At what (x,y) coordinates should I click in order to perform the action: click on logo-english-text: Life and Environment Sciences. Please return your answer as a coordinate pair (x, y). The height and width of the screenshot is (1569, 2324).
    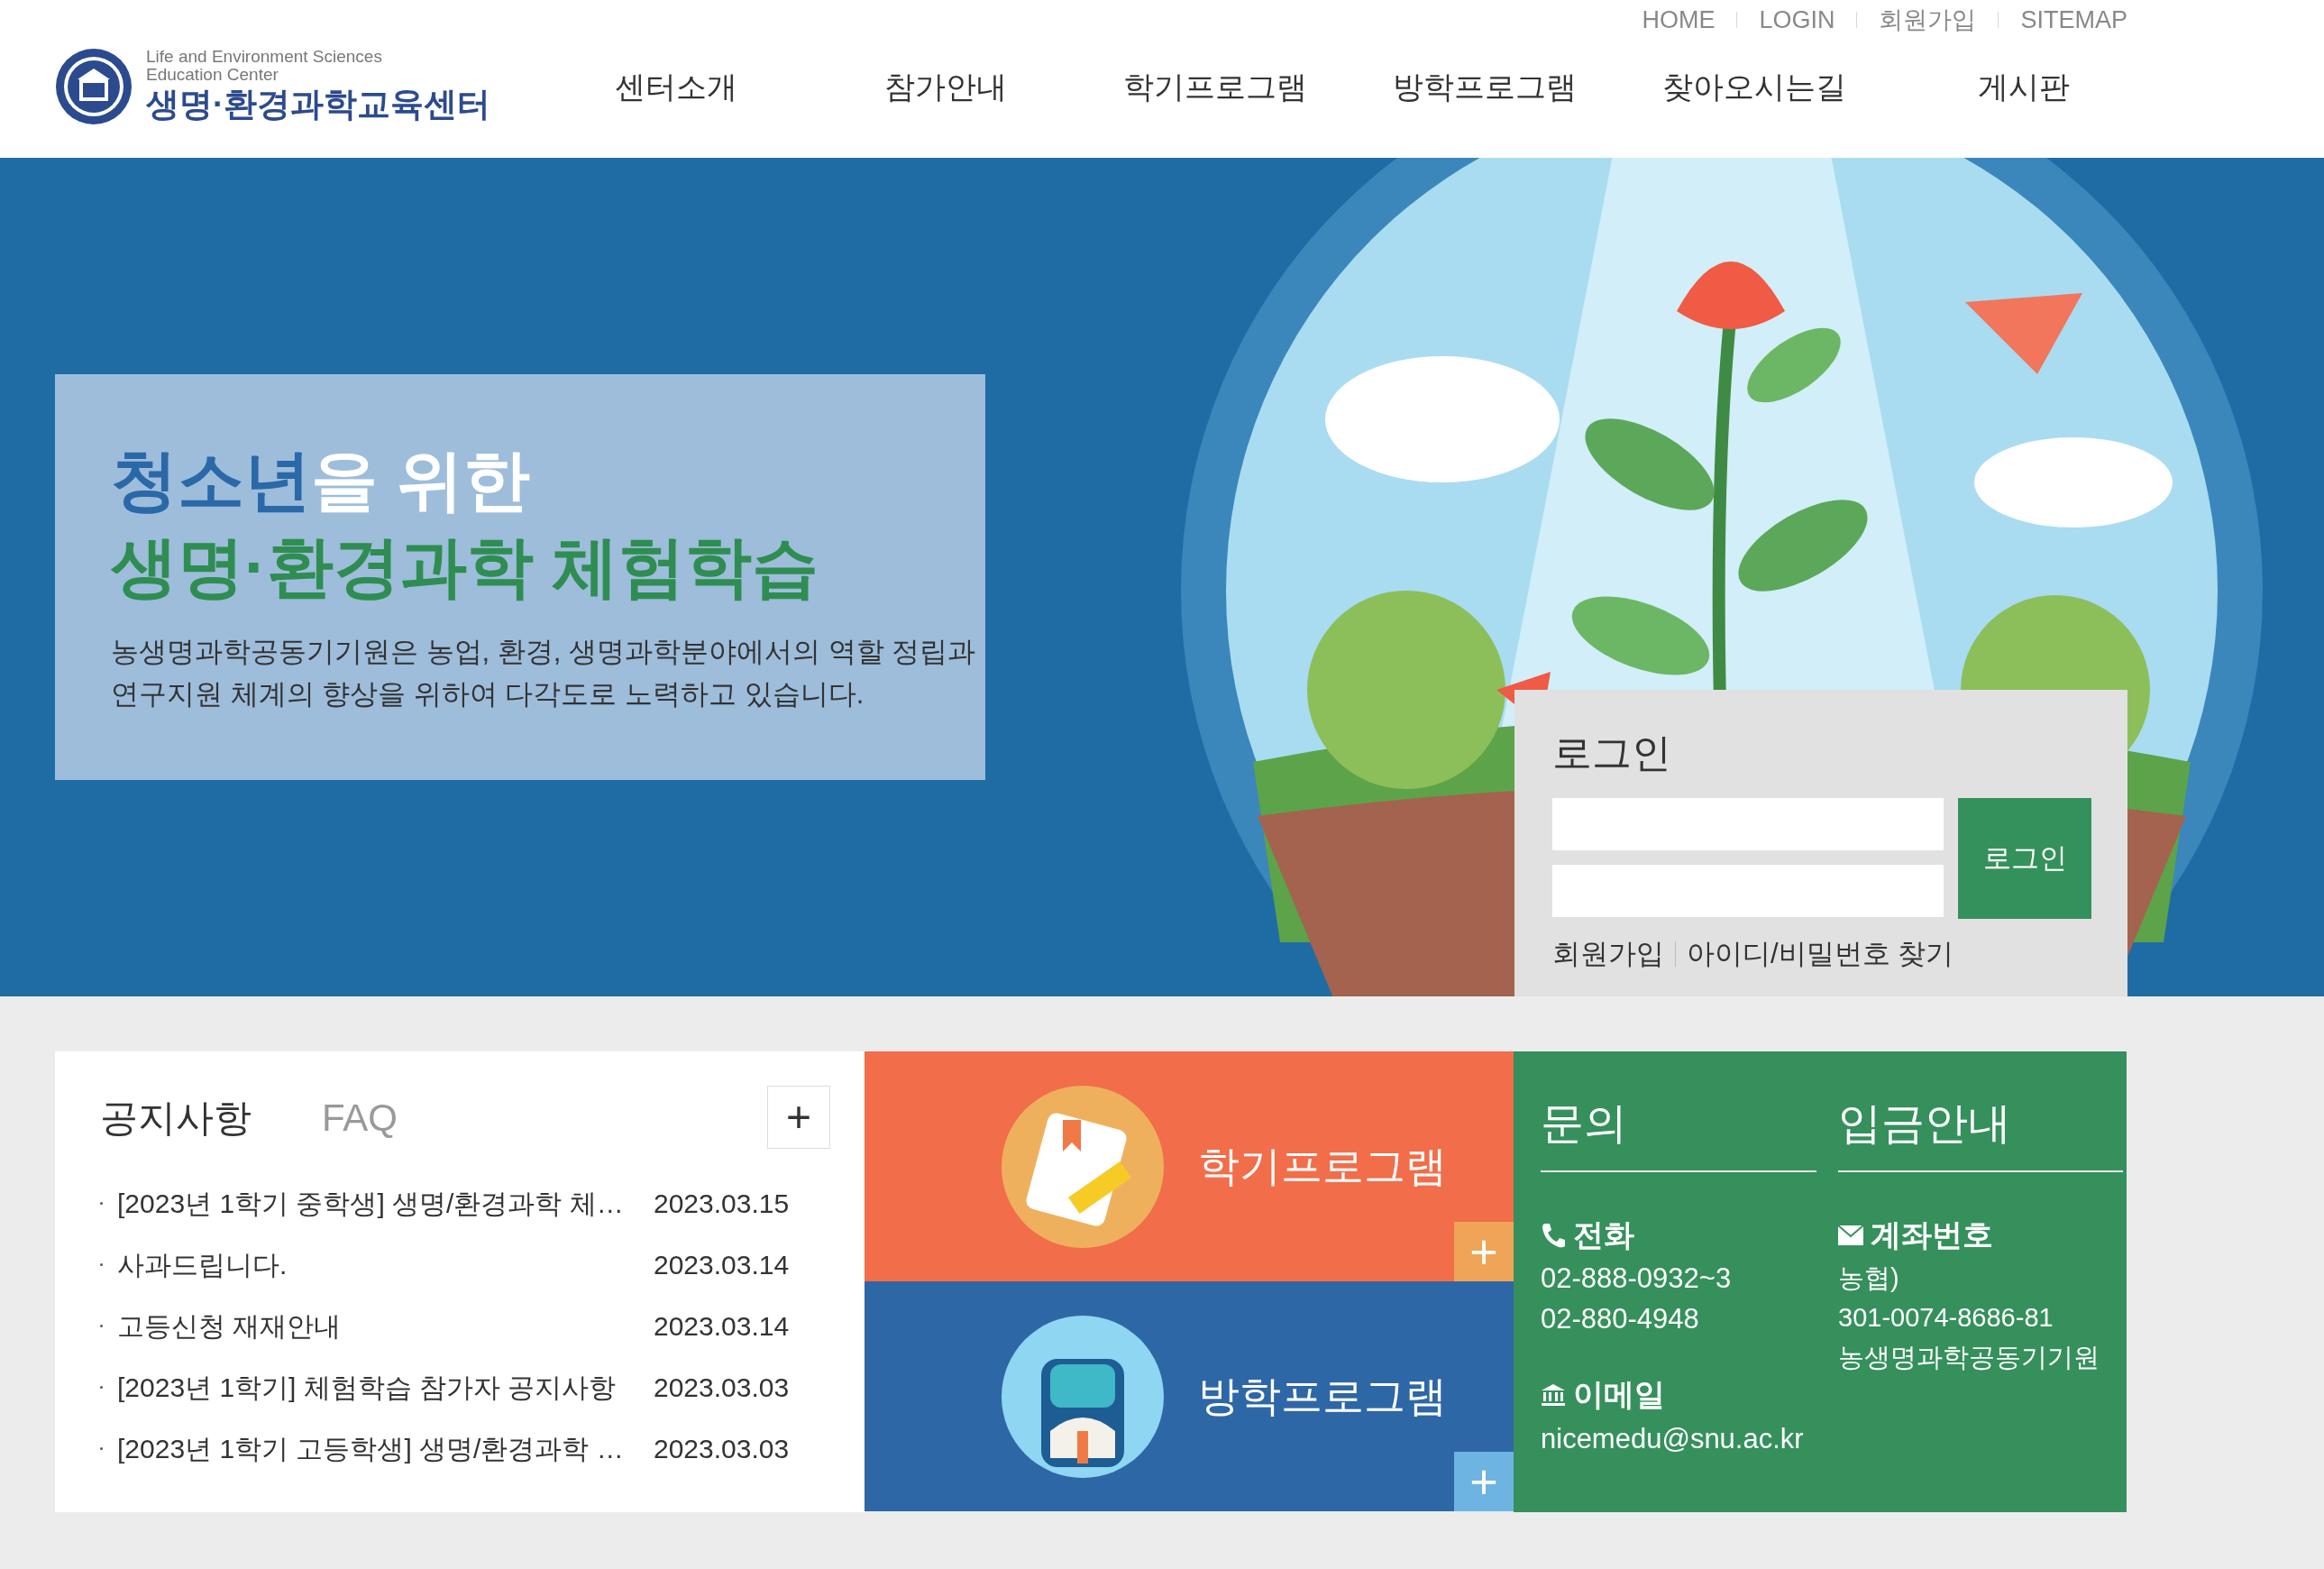
    Looking at the image, I should click on (264, 57).